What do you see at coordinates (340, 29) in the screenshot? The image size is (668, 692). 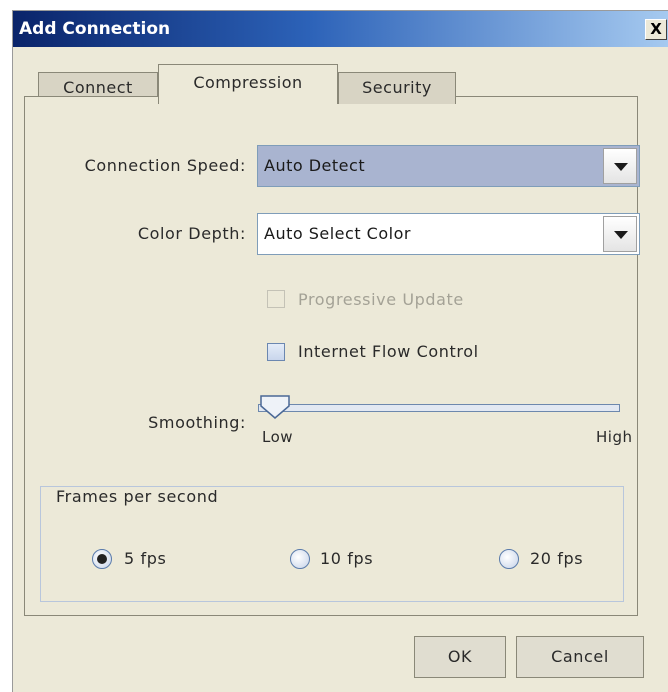 I see `title-bar: Add Connection X` at bounding box center [340, 29].